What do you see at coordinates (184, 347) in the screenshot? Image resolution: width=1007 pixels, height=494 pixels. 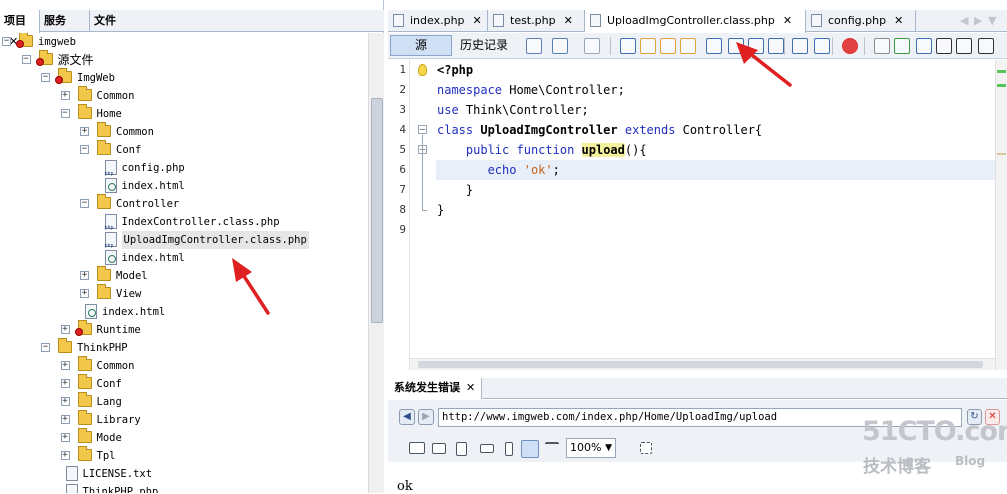 I see `tree-item: − ThinkPHP` at bounding box center [184, 347].